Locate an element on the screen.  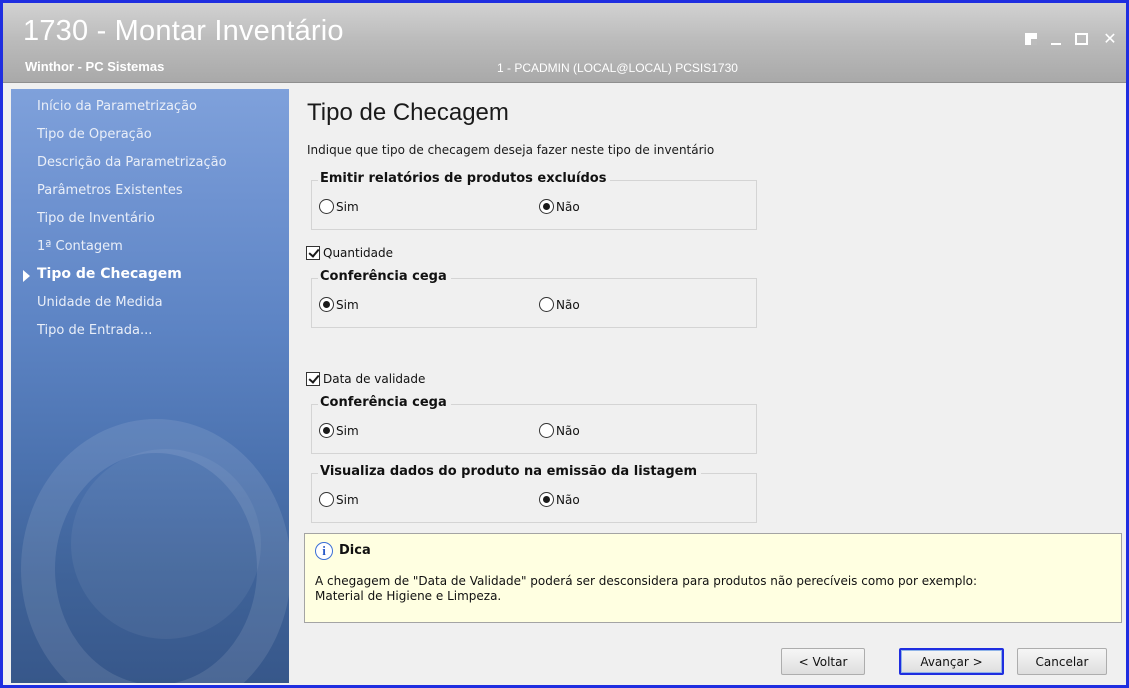
minimize-icon is located at coordinates (1056, 44).